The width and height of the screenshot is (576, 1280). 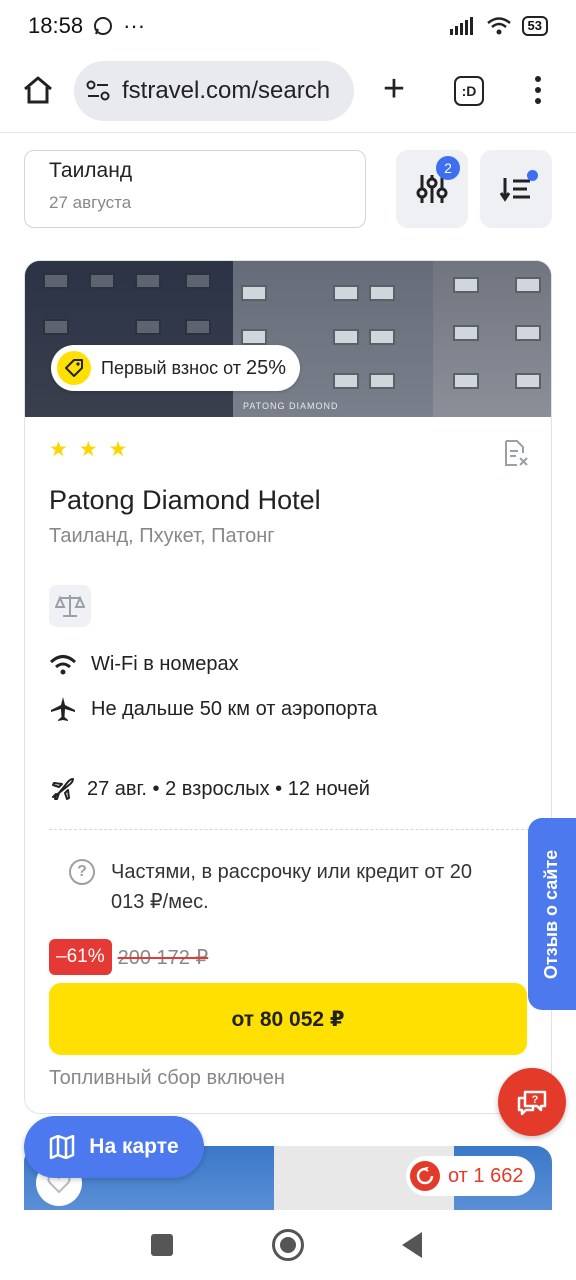 What do you see at coordinates (167, 1078) in the screenshot?
I see `fuel-note: Топливный сбор включен` at bounding box center [167, 1078].